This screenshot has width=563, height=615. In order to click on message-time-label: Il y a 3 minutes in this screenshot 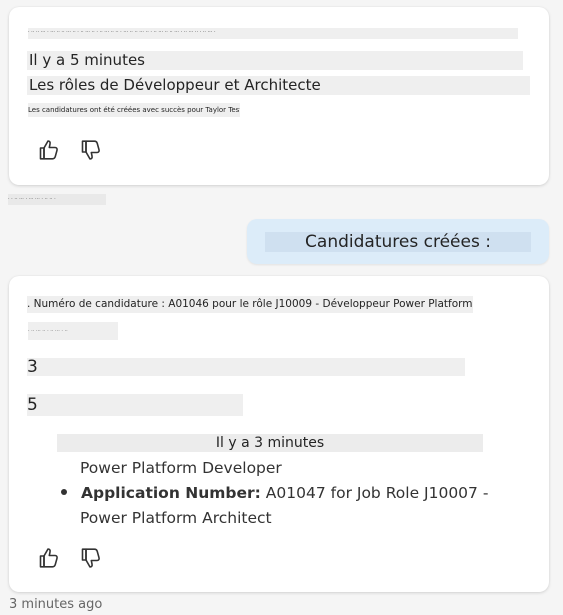, I will do `click(270, 443)`.